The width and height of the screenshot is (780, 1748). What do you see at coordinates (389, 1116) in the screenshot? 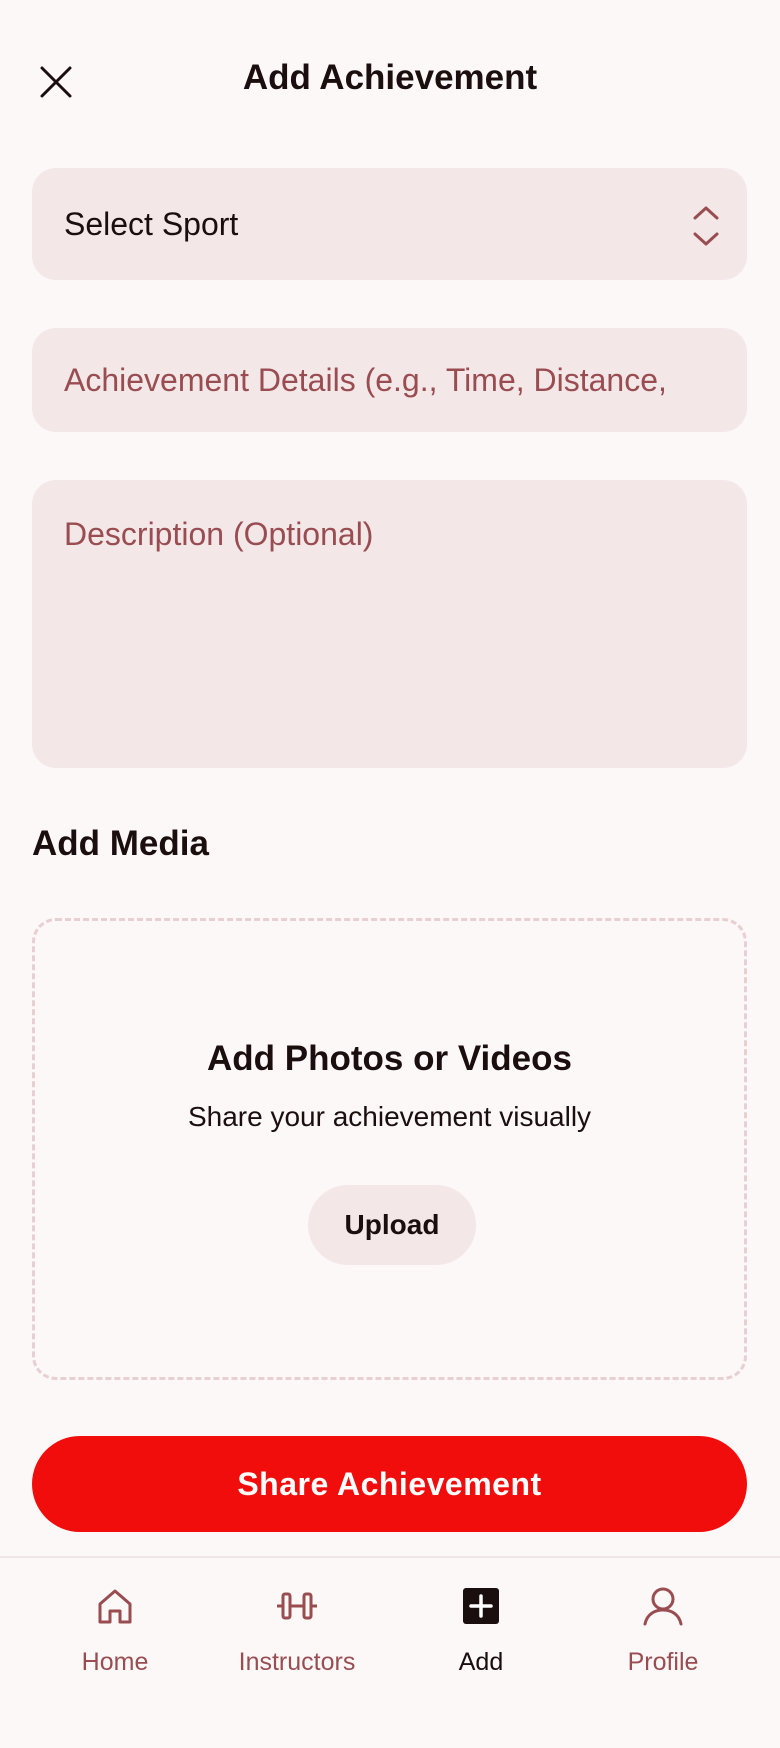
I see `upload-subtitle: Share your achievement visually` at bounding box center [389, 1116].